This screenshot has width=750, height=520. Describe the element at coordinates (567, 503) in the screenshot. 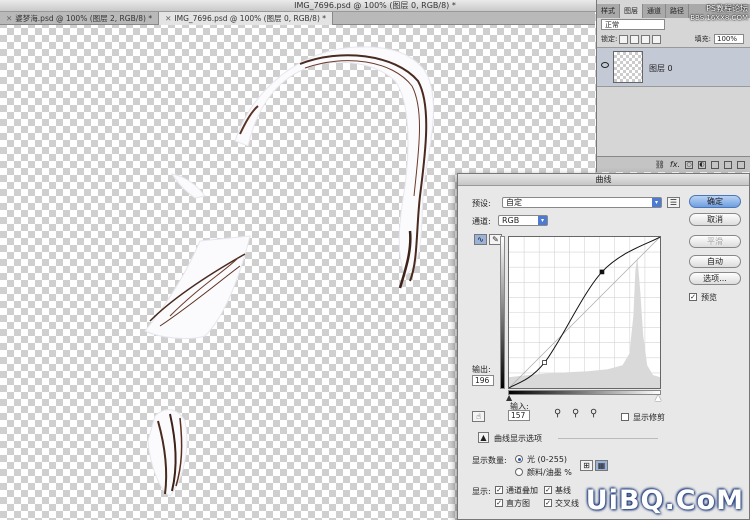

I see `intersection-line-label: 交叉线` at that location.